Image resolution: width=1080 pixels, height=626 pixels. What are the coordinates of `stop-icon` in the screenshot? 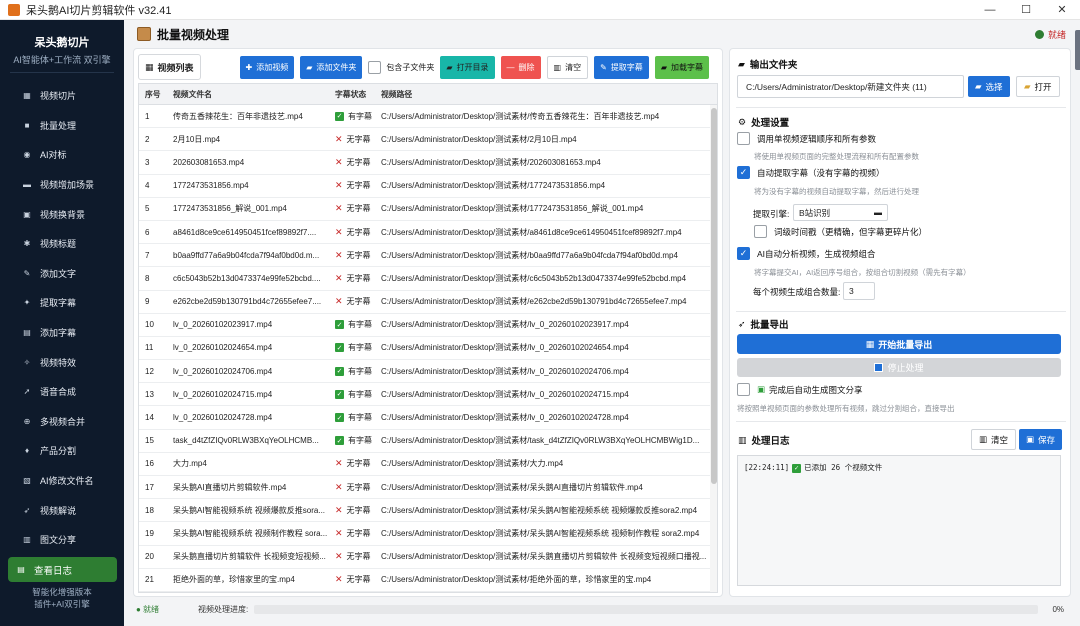 It's located at (879, 367).